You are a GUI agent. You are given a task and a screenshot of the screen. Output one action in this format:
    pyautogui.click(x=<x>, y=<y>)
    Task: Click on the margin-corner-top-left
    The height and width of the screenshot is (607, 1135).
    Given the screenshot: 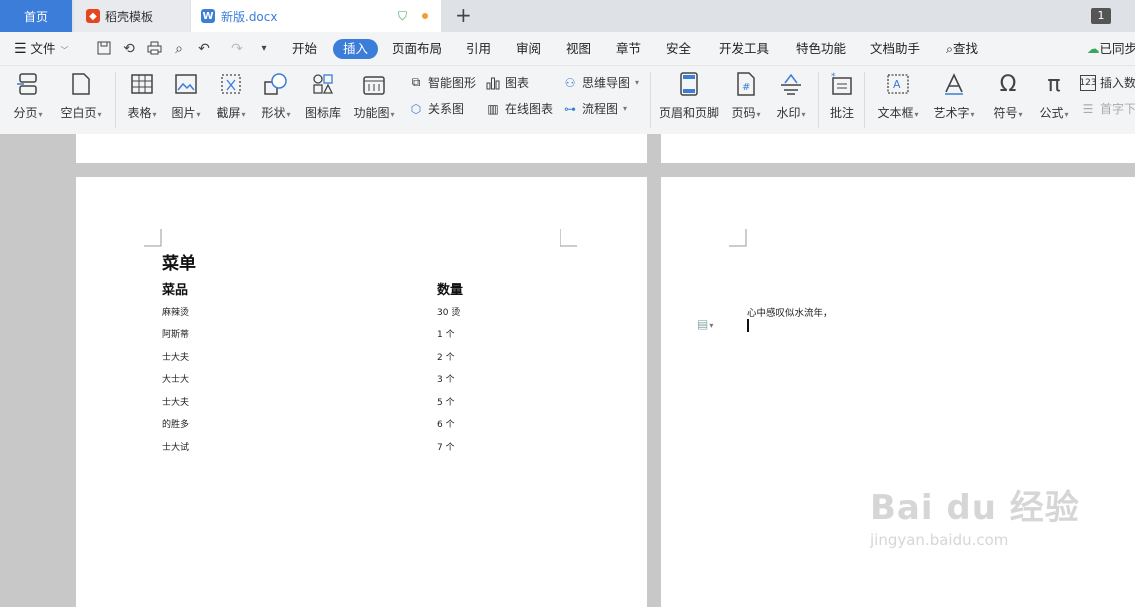 What is the action you would take?
    pyautogui.click(x=153, y=238)
    